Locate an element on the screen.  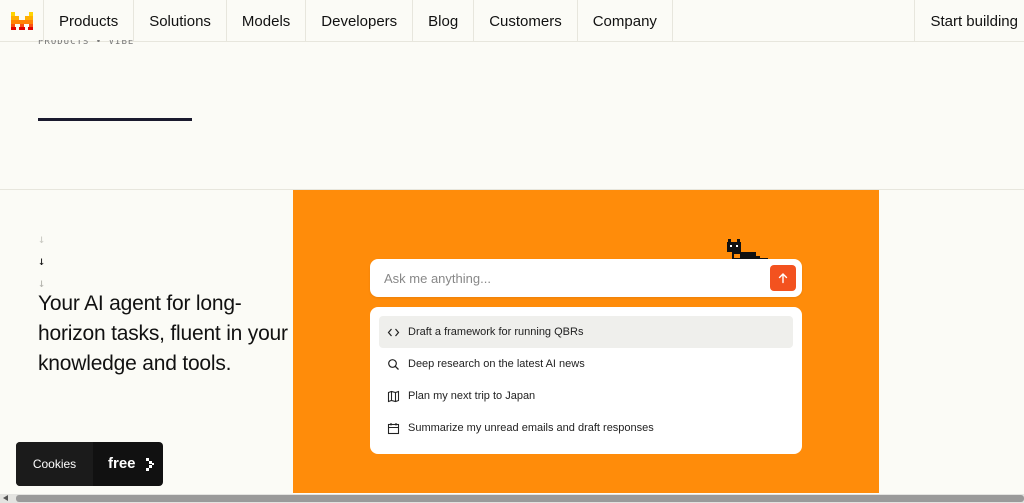
logo-icon is located at coordinates (21, 21).